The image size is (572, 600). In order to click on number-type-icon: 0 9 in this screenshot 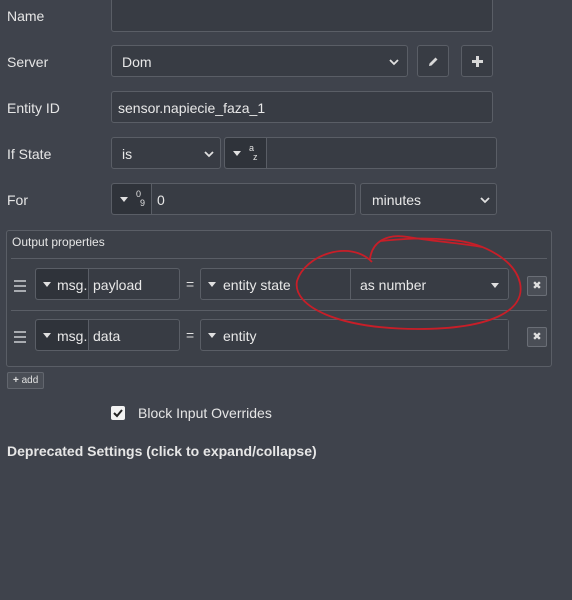, I will do `click(140, 199)`.